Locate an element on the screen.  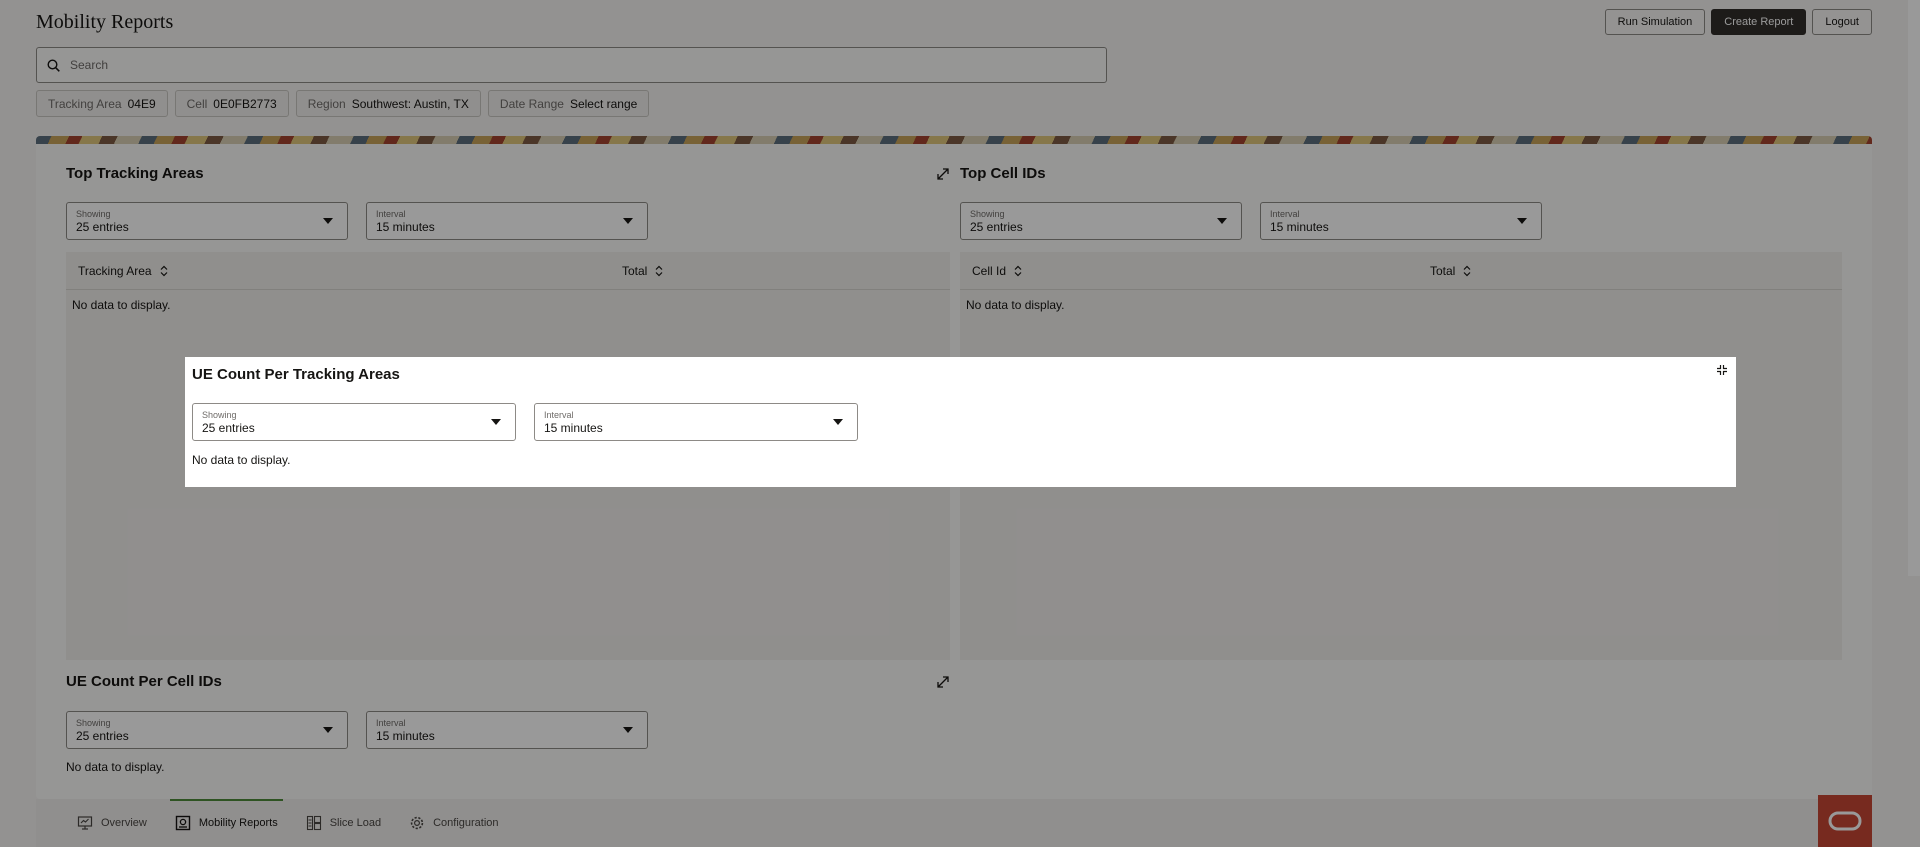
select-value: 25 entries is located at coordinates (228, 428).